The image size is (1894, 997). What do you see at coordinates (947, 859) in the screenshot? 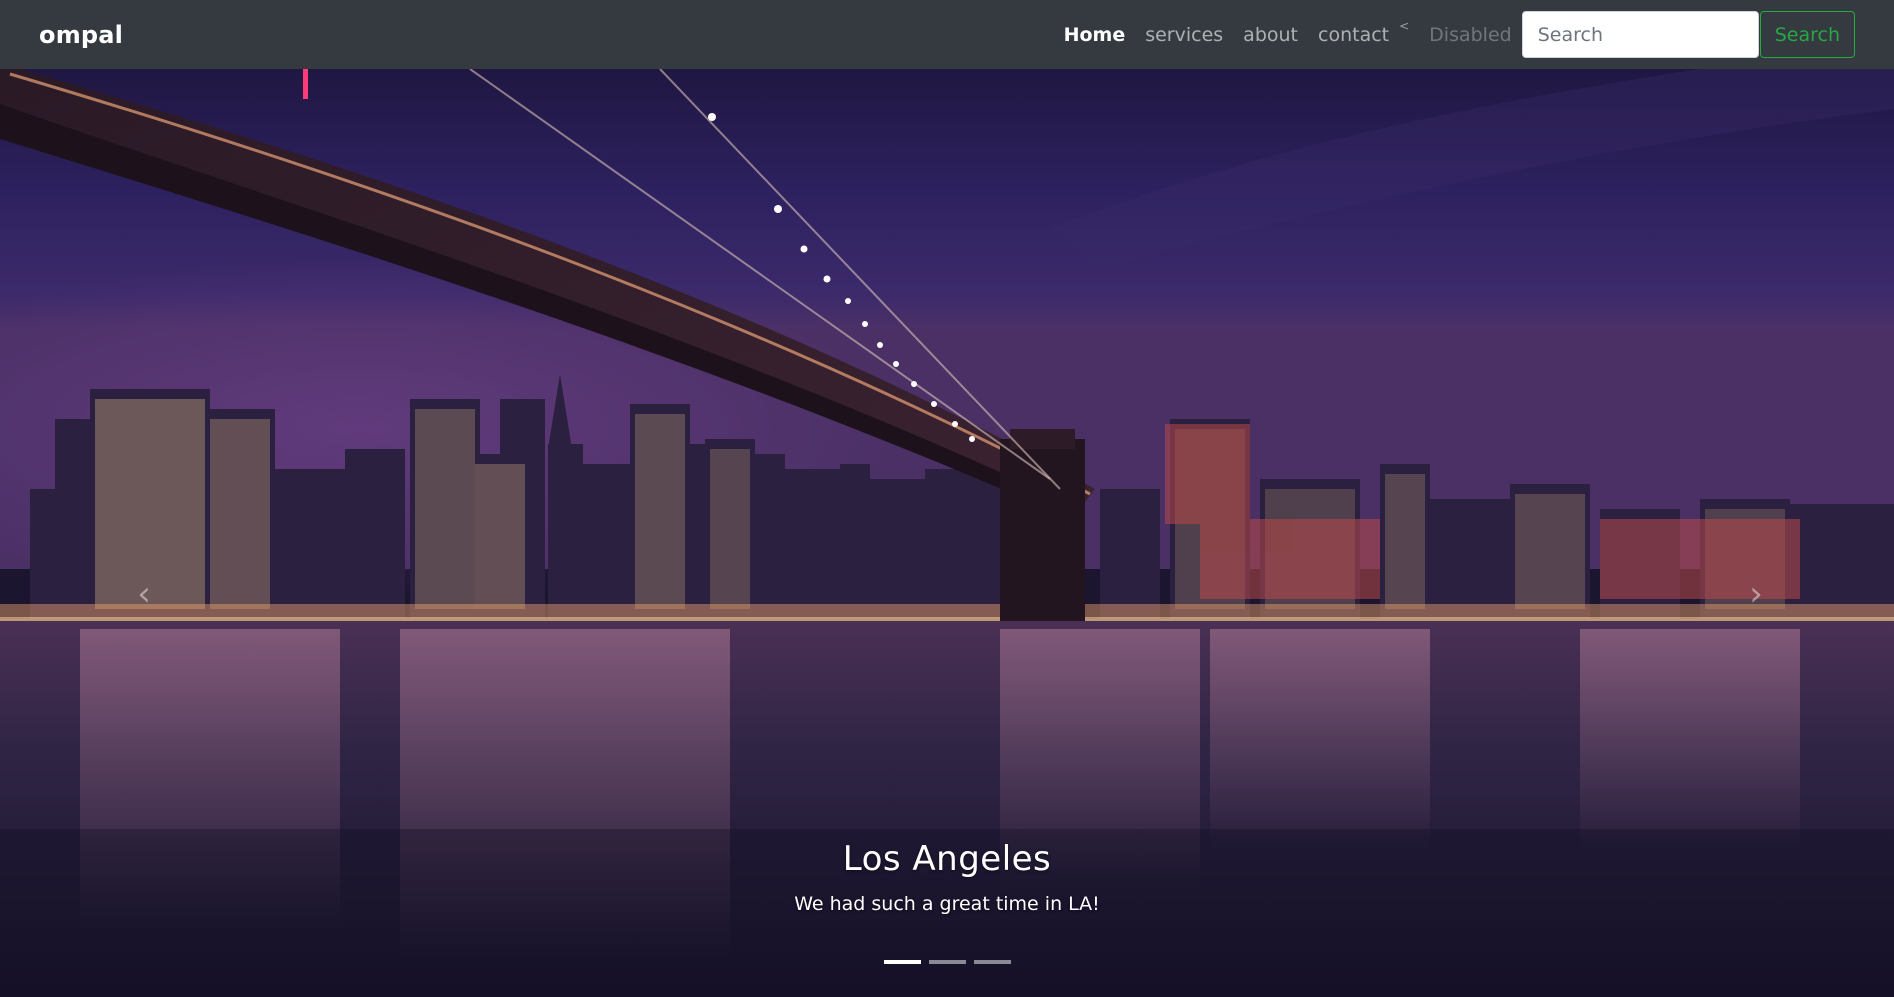
I see `caption-title: Los Angeles` at bounding box center [947, 859].